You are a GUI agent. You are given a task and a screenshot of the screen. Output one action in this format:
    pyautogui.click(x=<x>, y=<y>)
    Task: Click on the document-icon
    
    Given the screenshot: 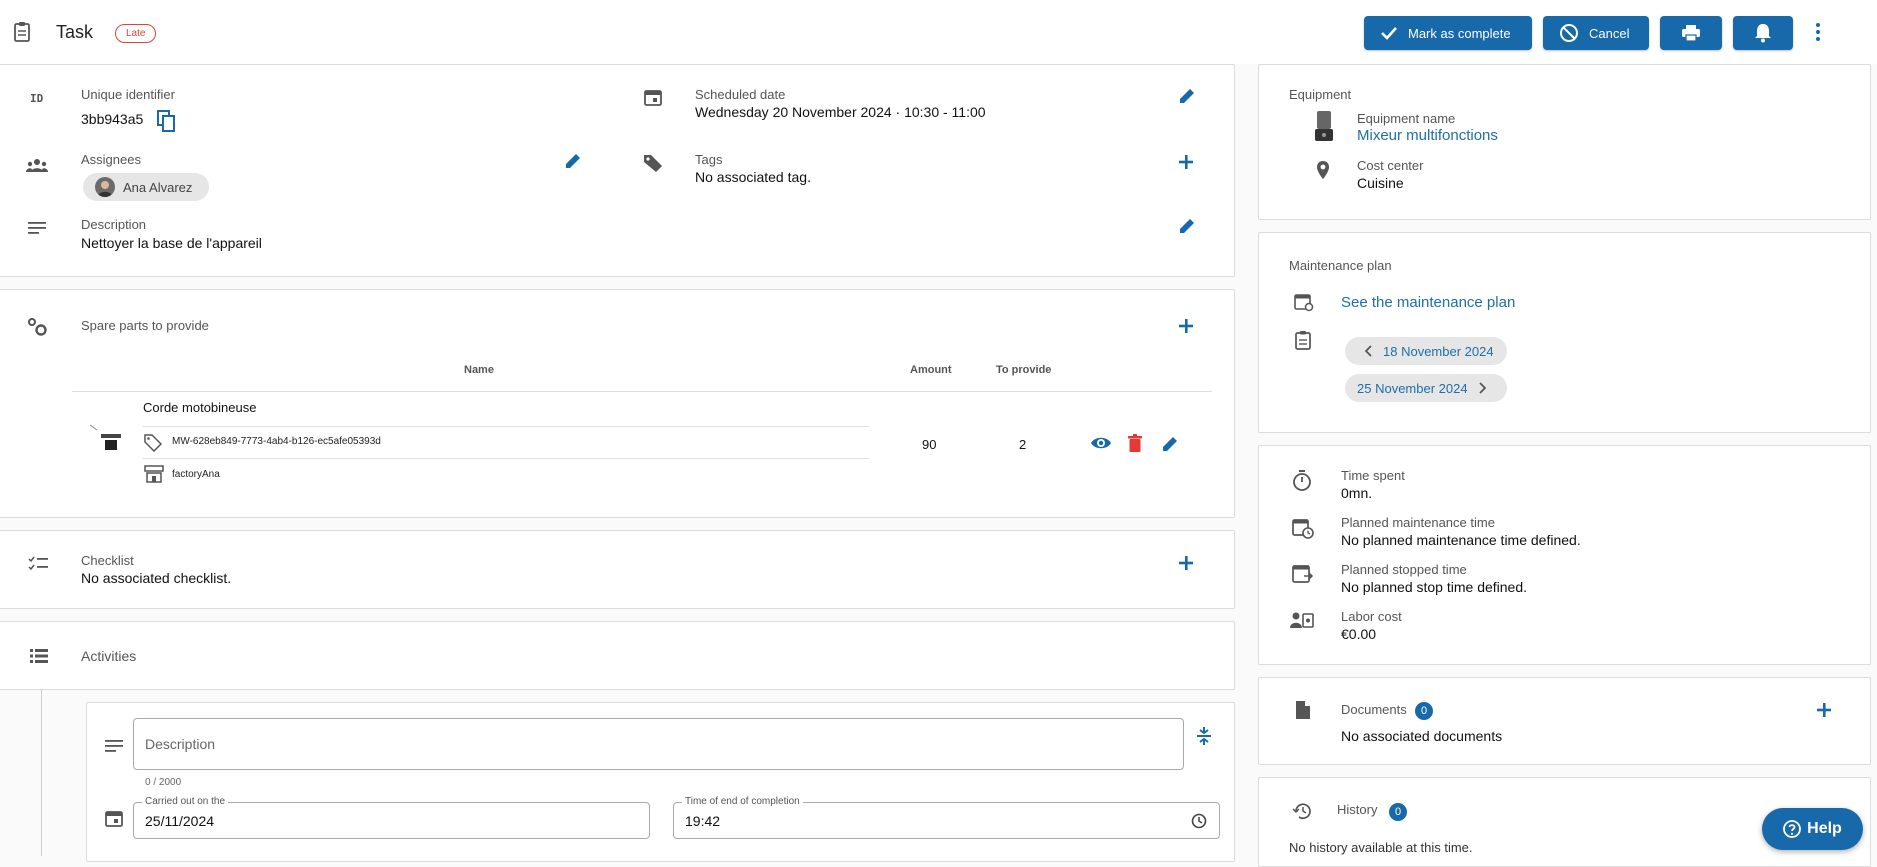 What is the action you would take?
    pyautogui.click(x=1303, y=710)
    